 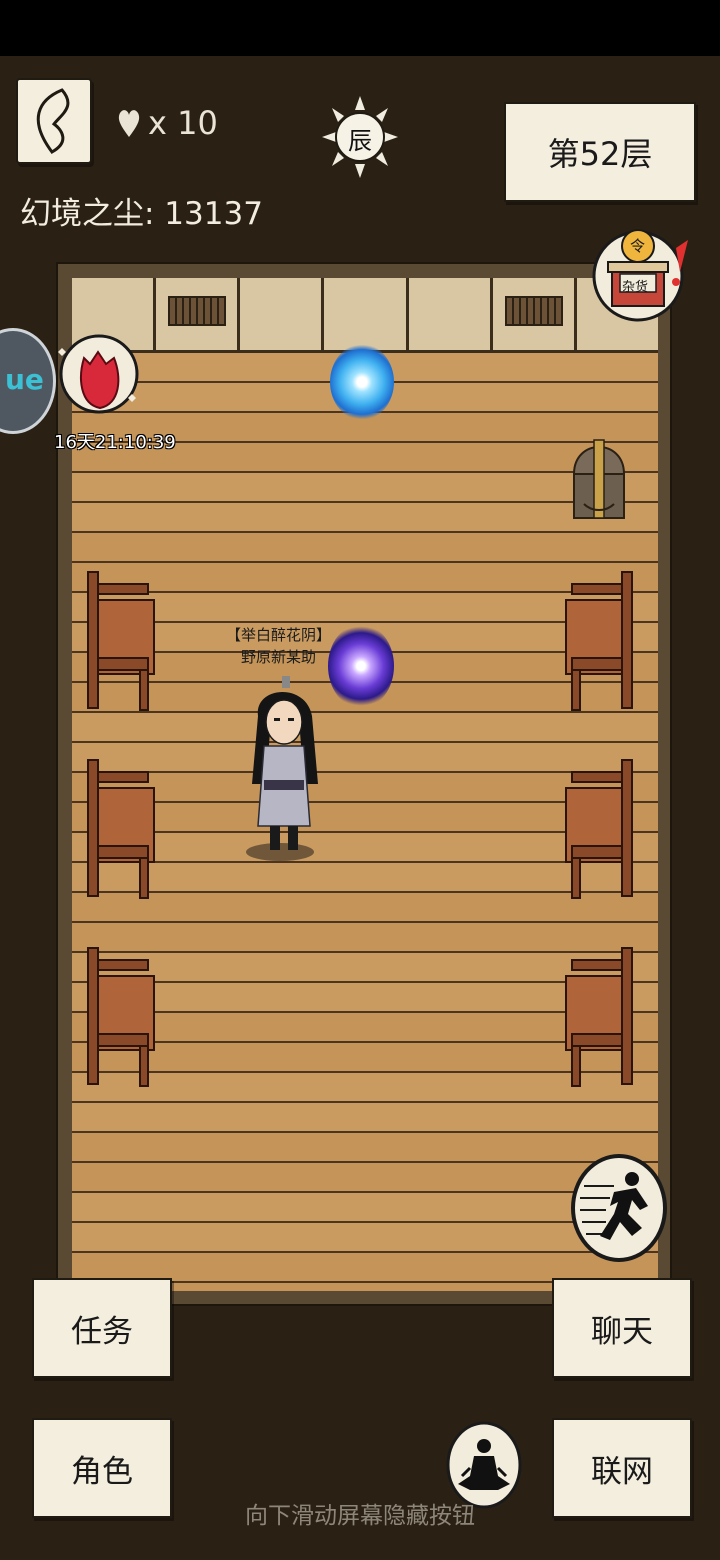 I want to click on treasure-chest-icon, so click(x=599, y=478).